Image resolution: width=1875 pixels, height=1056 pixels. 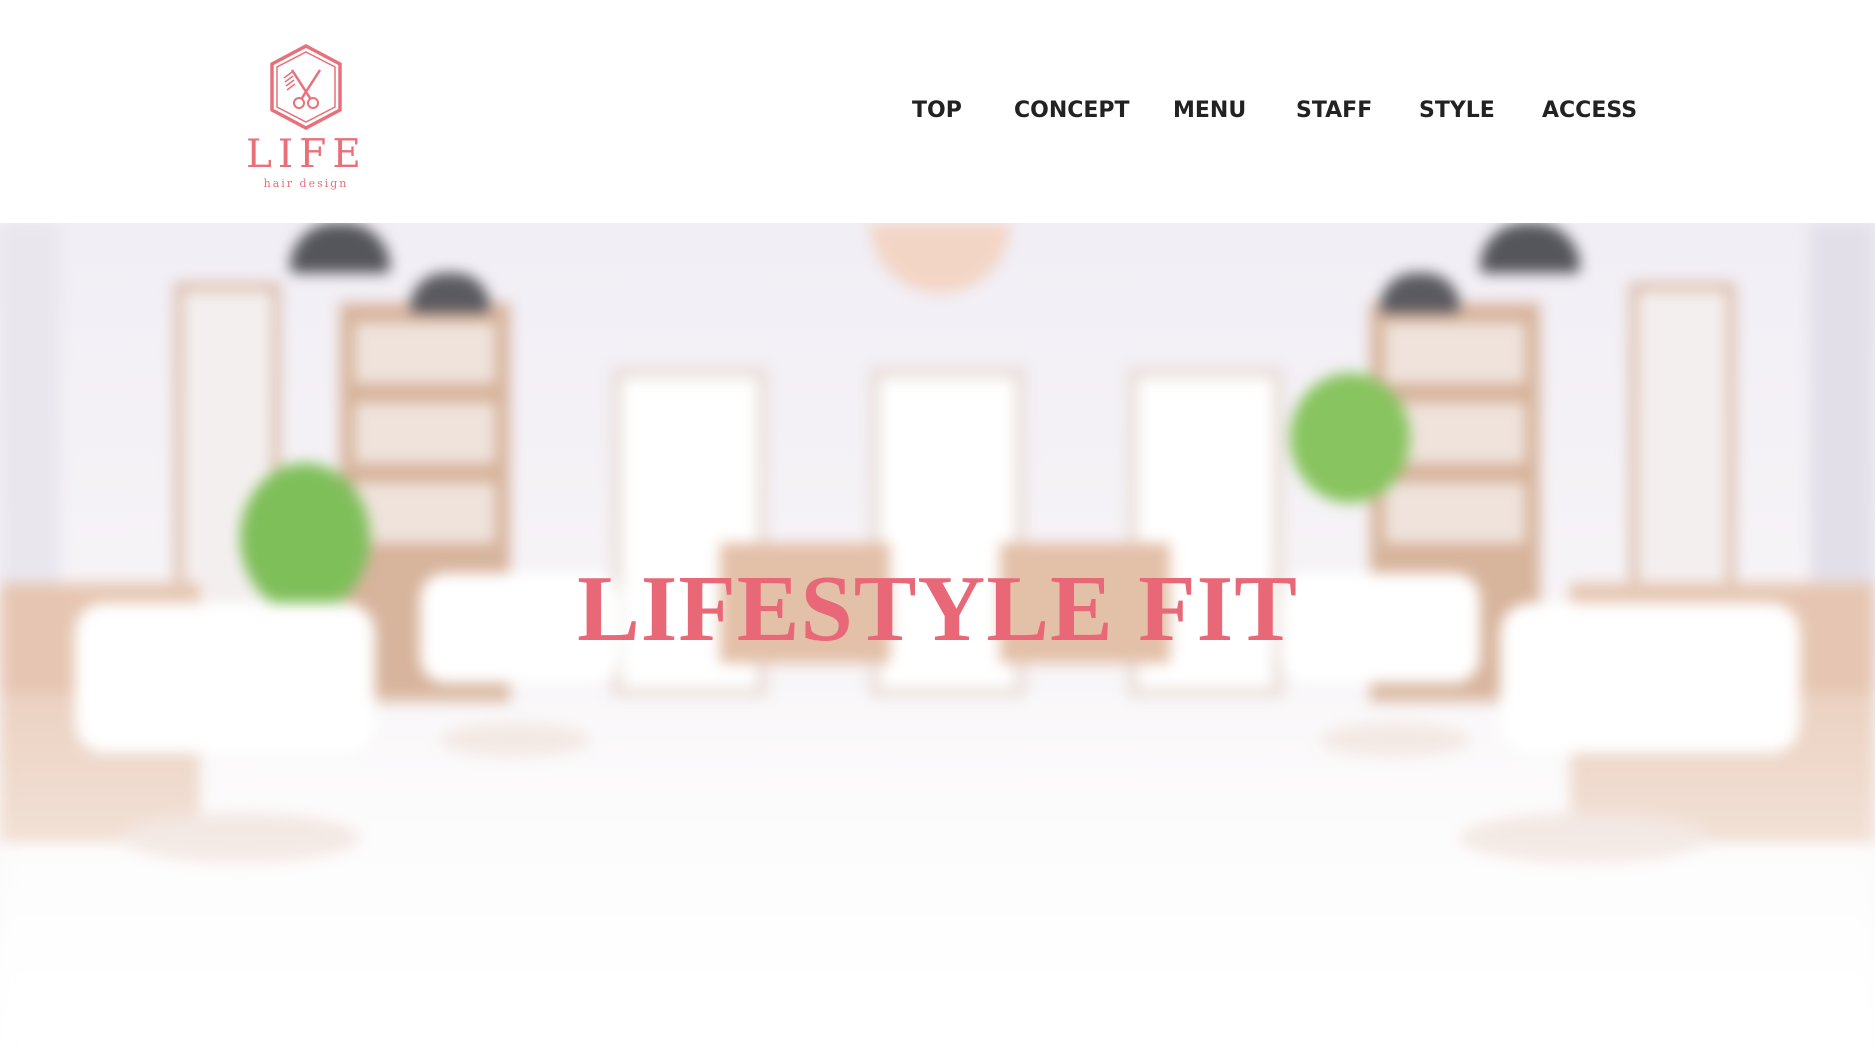 I want to click on nav-item-menu: MENU, so click(x=1209, y=110).